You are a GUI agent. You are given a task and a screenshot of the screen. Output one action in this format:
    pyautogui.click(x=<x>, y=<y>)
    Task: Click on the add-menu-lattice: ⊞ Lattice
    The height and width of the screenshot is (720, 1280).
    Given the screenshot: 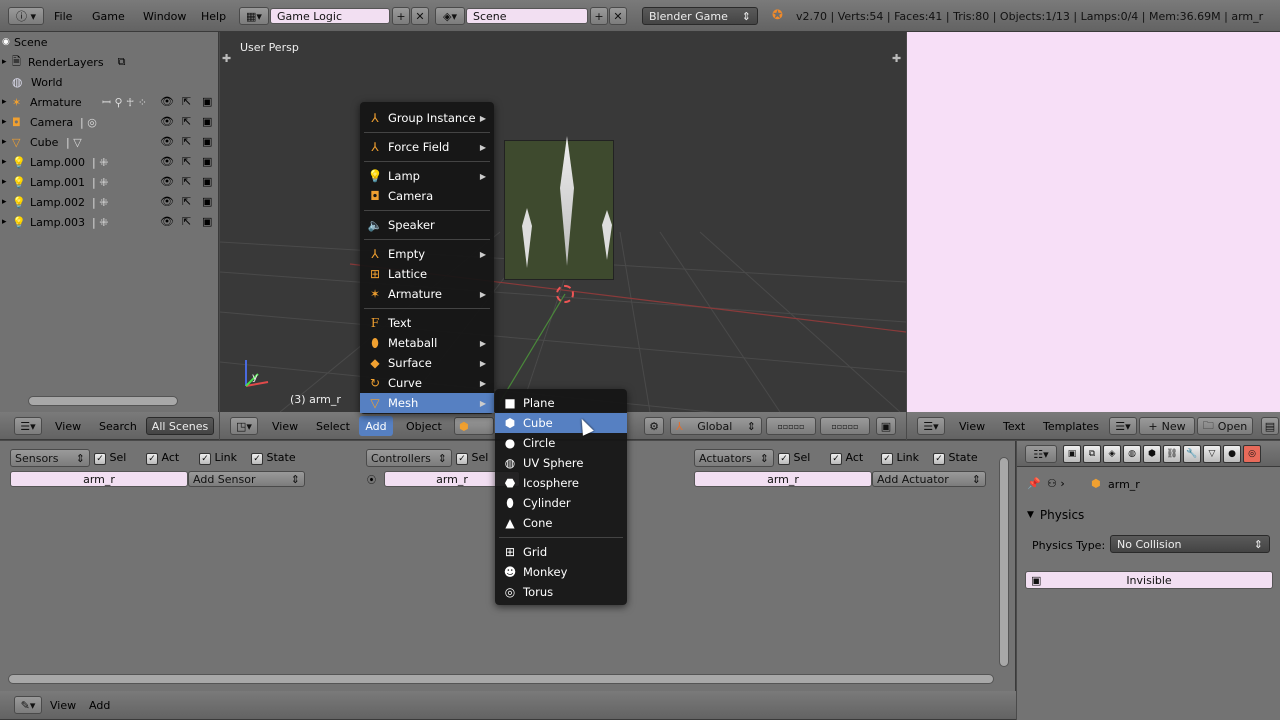 What is the action you would take?
    pyautogui.click(x=427, y=274)
    